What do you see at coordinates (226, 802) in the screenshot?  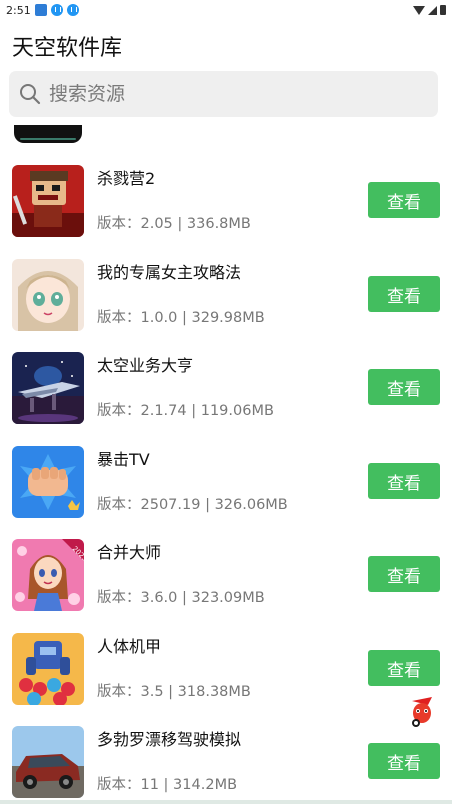 I see `bottom-divider` at bounding box center [226, 802].